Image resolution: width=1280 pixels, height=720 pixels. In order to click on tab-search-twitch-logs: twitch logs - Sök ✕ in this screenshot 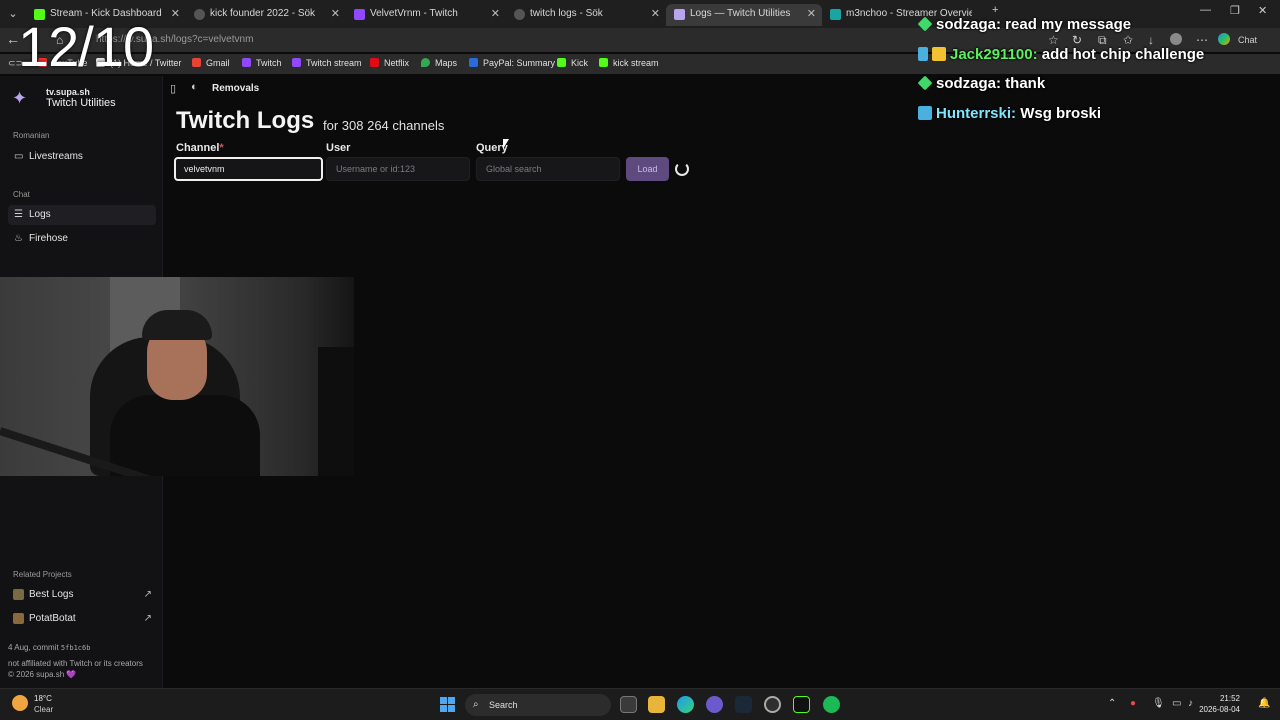, I will do `click(586, 15)`.